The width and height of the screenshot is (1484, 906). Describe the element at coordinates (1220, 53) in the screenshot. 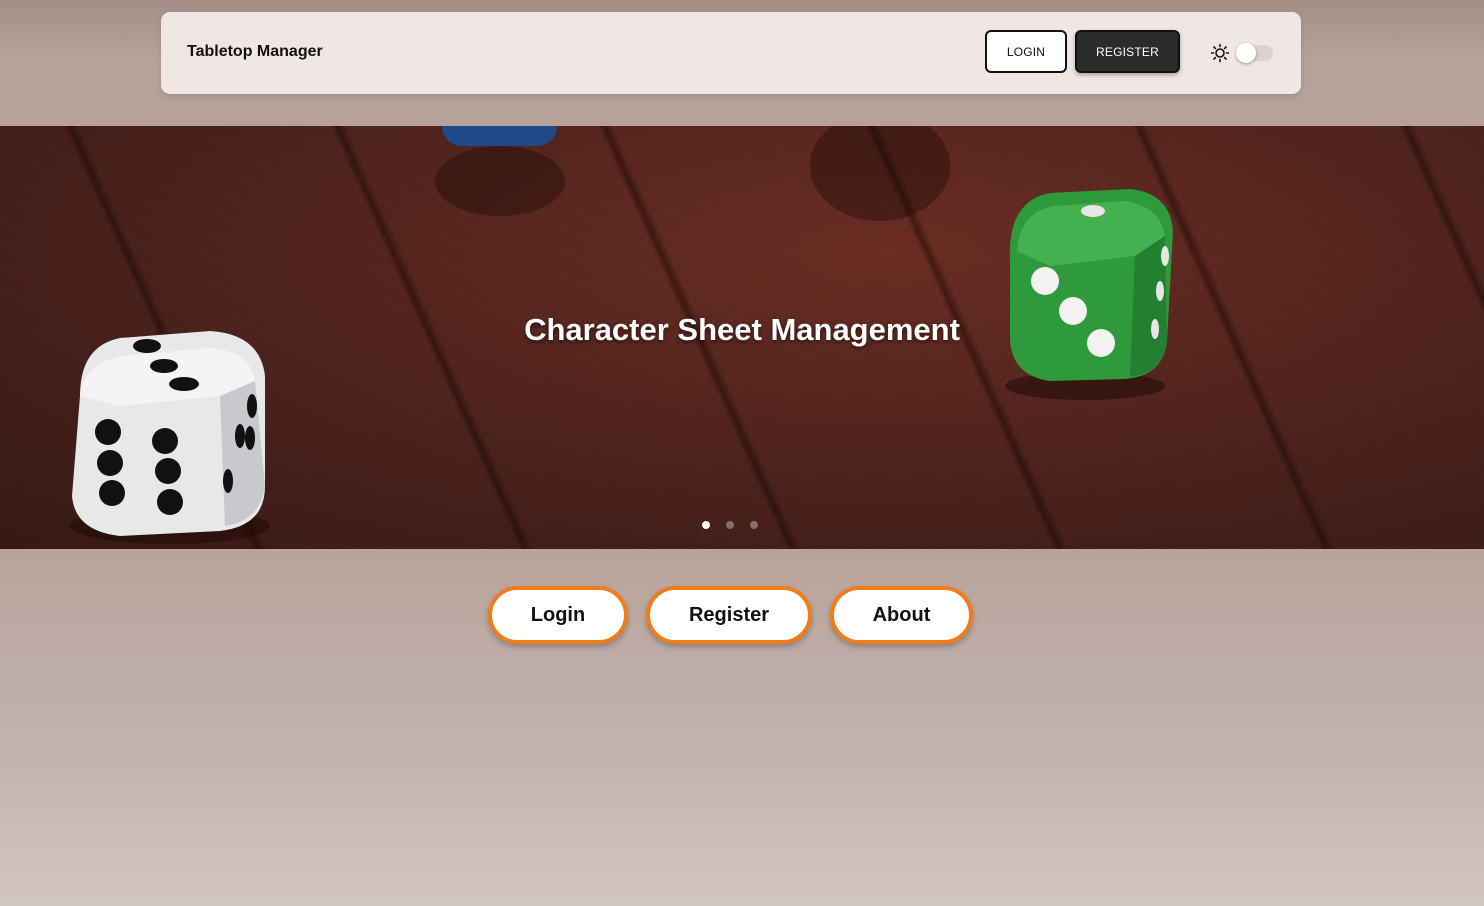

I see `sun-icon` at that location.